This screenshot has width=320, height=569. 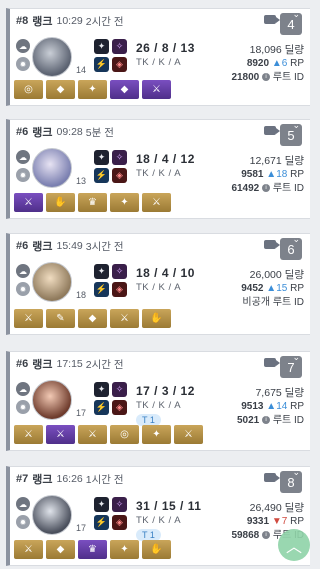 What do you see at coordinates (291, 133) in the screenshot?
I see `expand-badge: 5` at bounding box center [291, 133].